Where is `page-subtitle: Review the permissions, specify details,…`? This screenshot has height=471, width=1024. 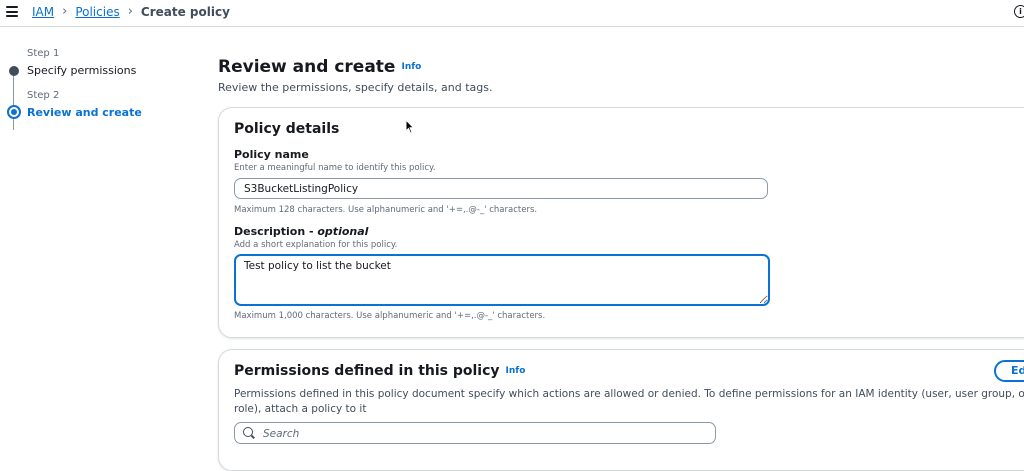
page-subtitle: Review the permissions, specify details,… is located at coordinates (355, 87).